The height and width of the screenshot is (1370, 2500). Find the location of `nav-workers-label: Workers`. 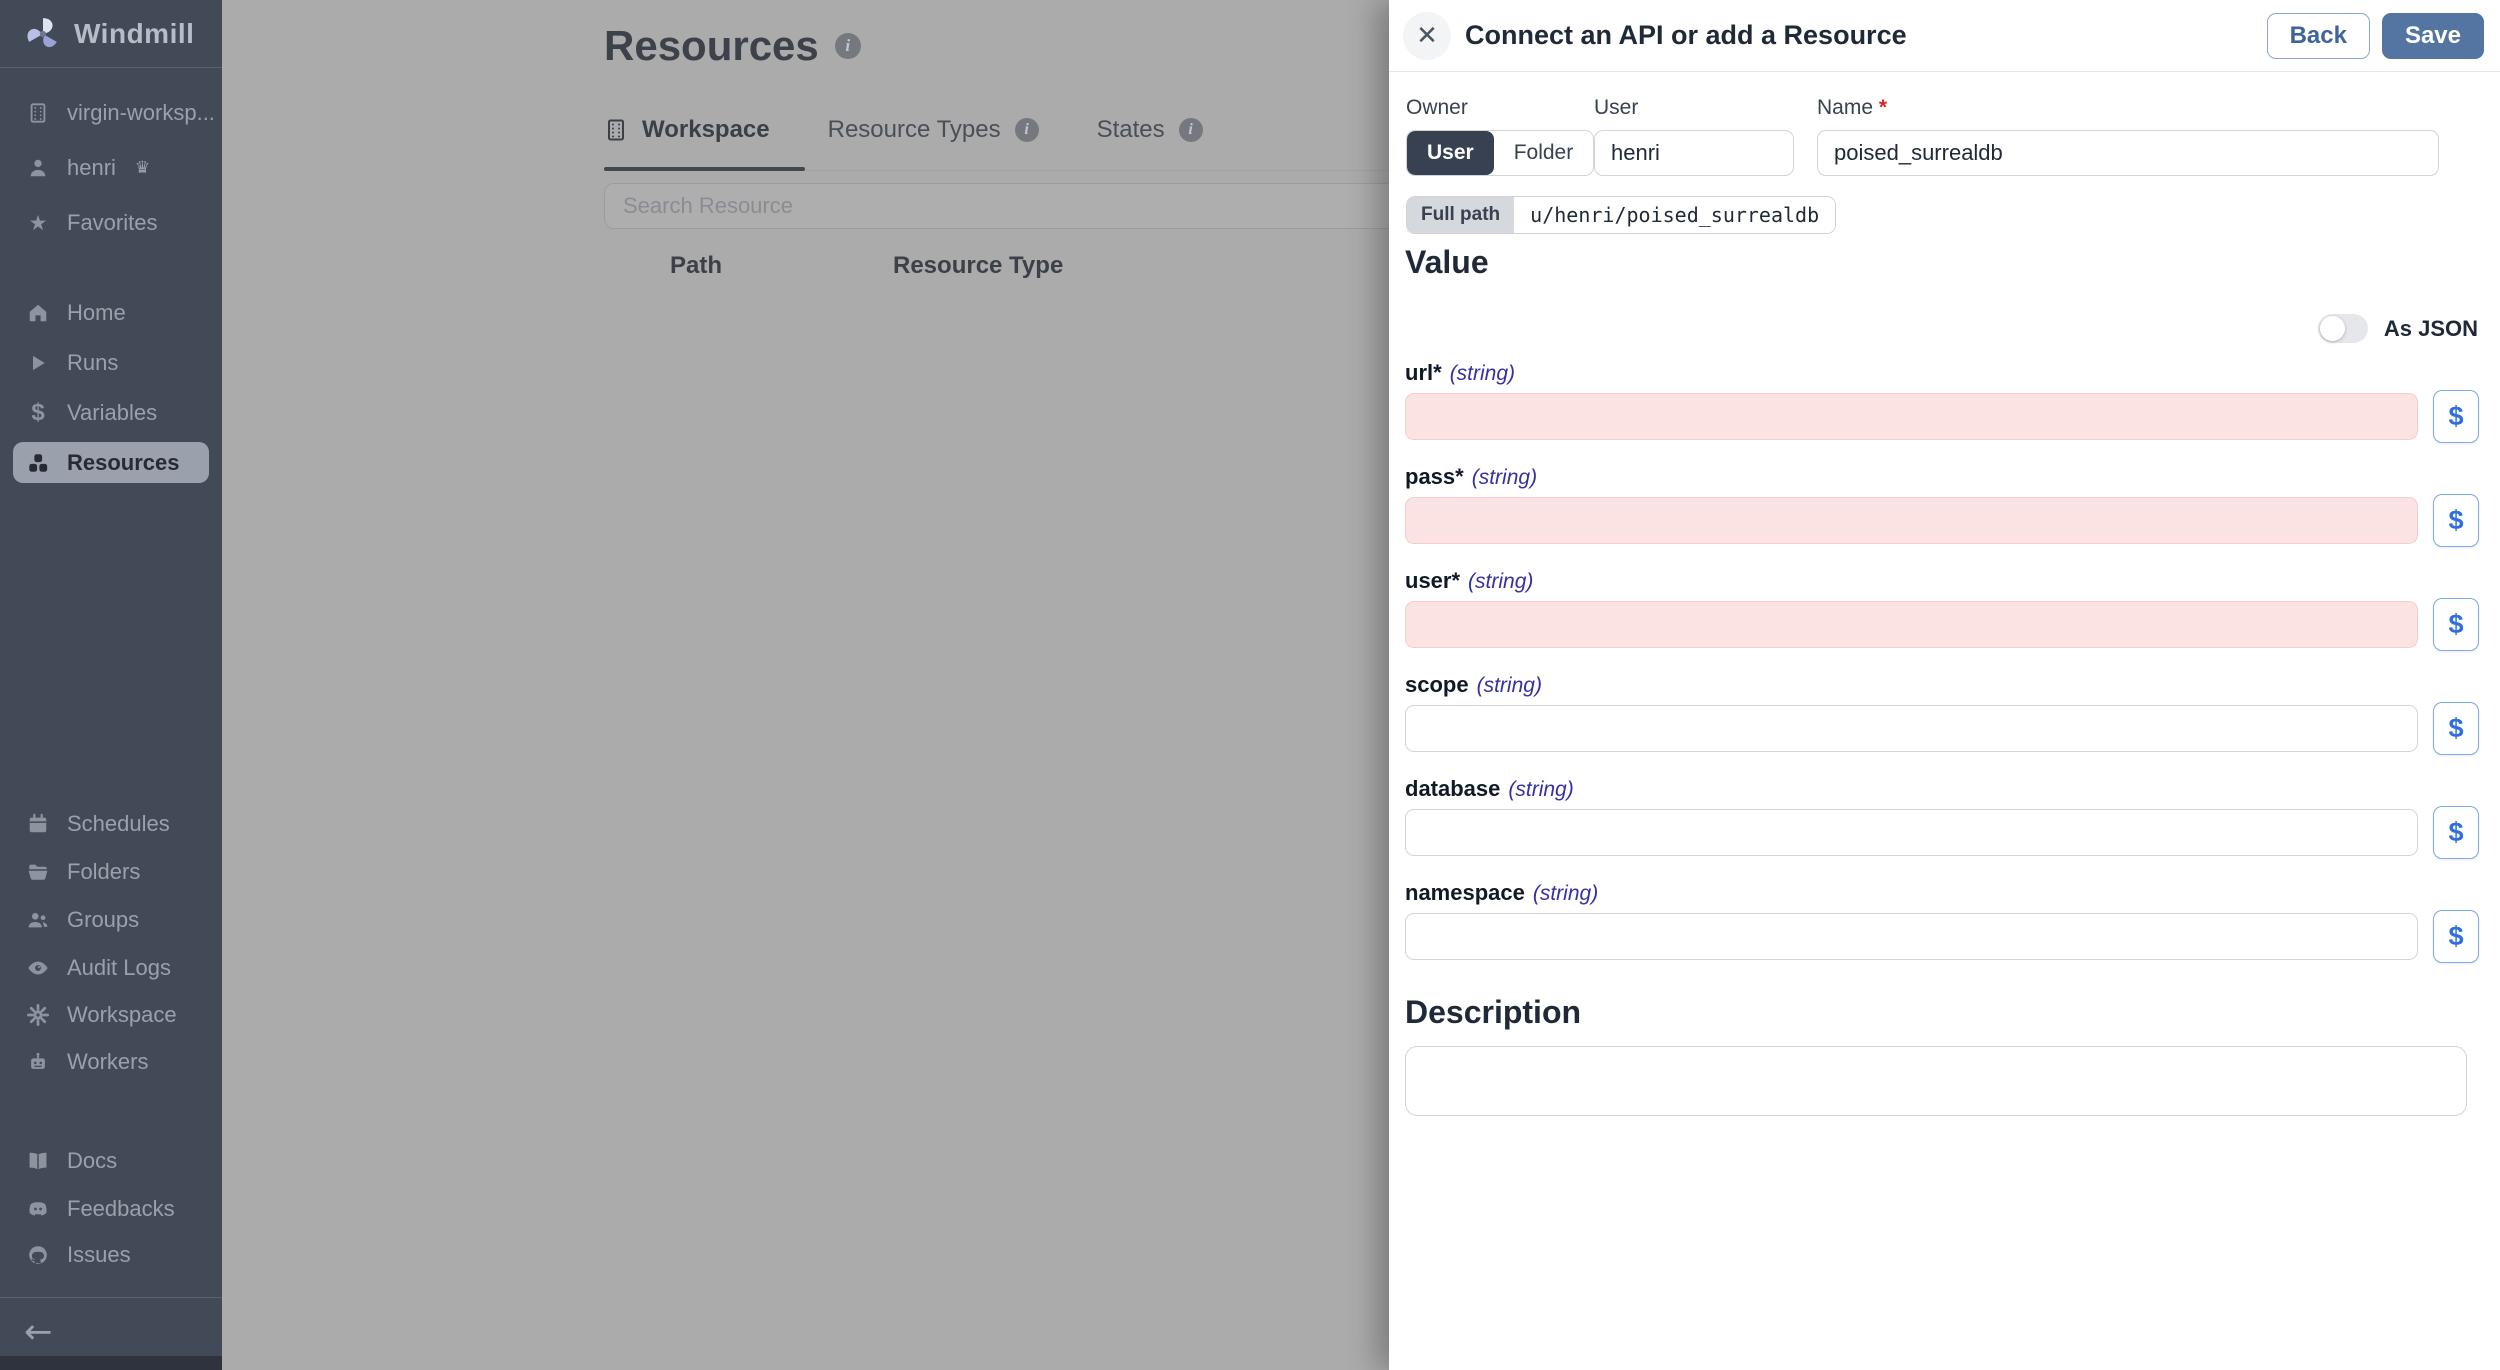

nav-workers-label: Workers is located at coordinates (108, 1061).